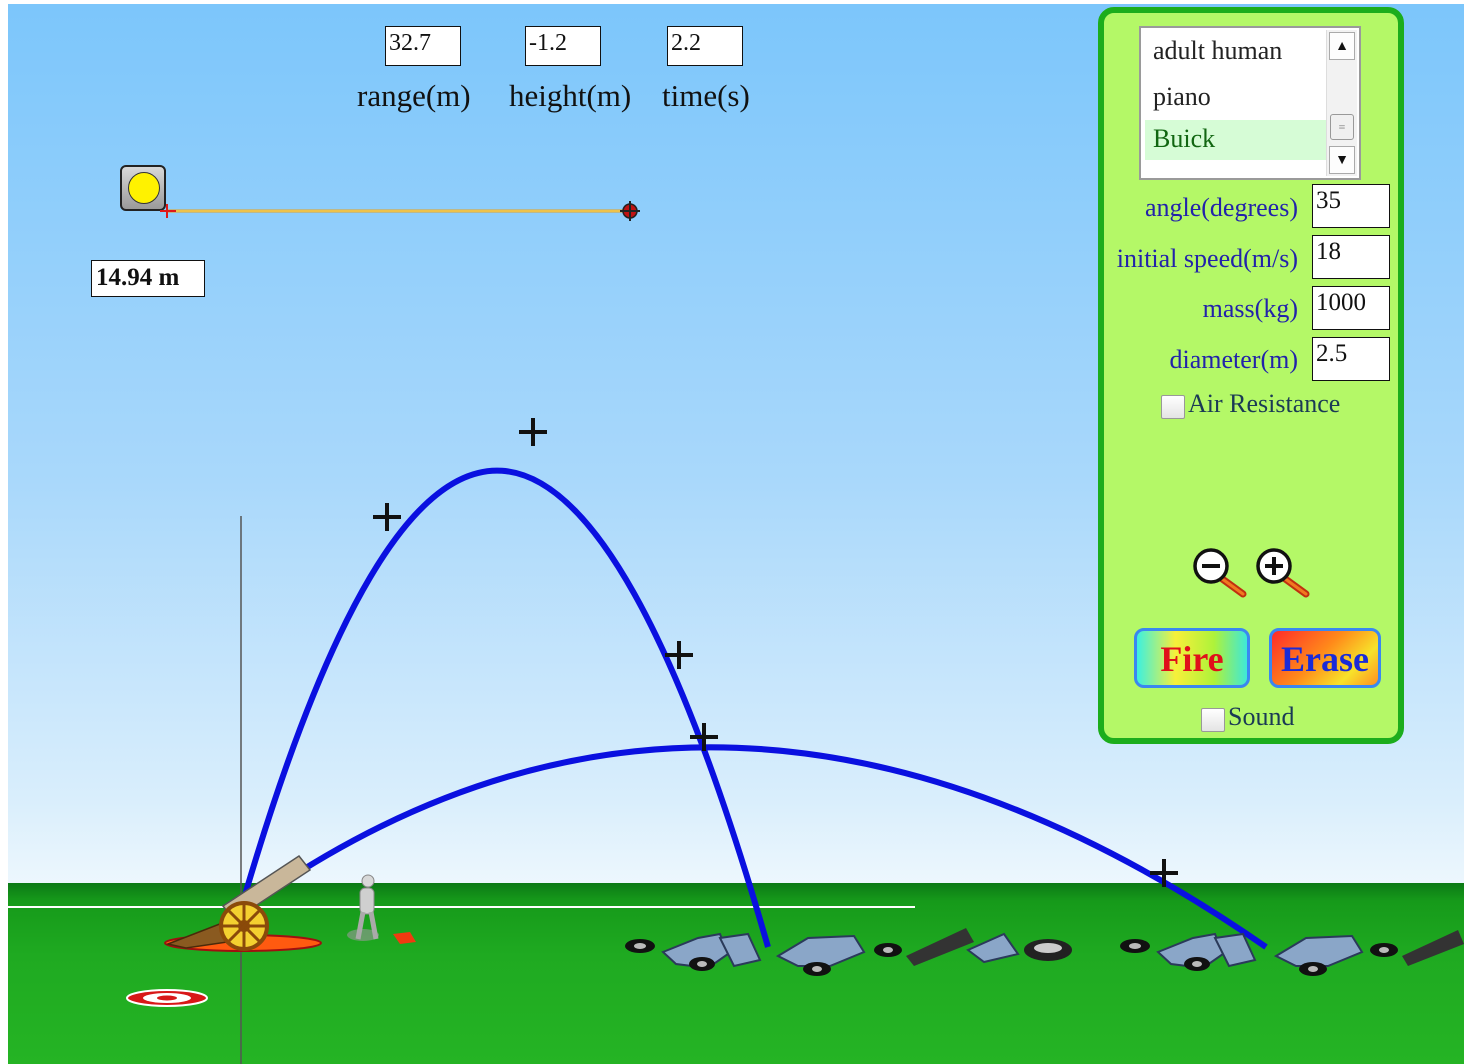 This screenshot has width=1464, height=1064. Describe the element at coordinates (1250, 308) in the screenshot. I see `mass-label: mass(kg)` at that location.